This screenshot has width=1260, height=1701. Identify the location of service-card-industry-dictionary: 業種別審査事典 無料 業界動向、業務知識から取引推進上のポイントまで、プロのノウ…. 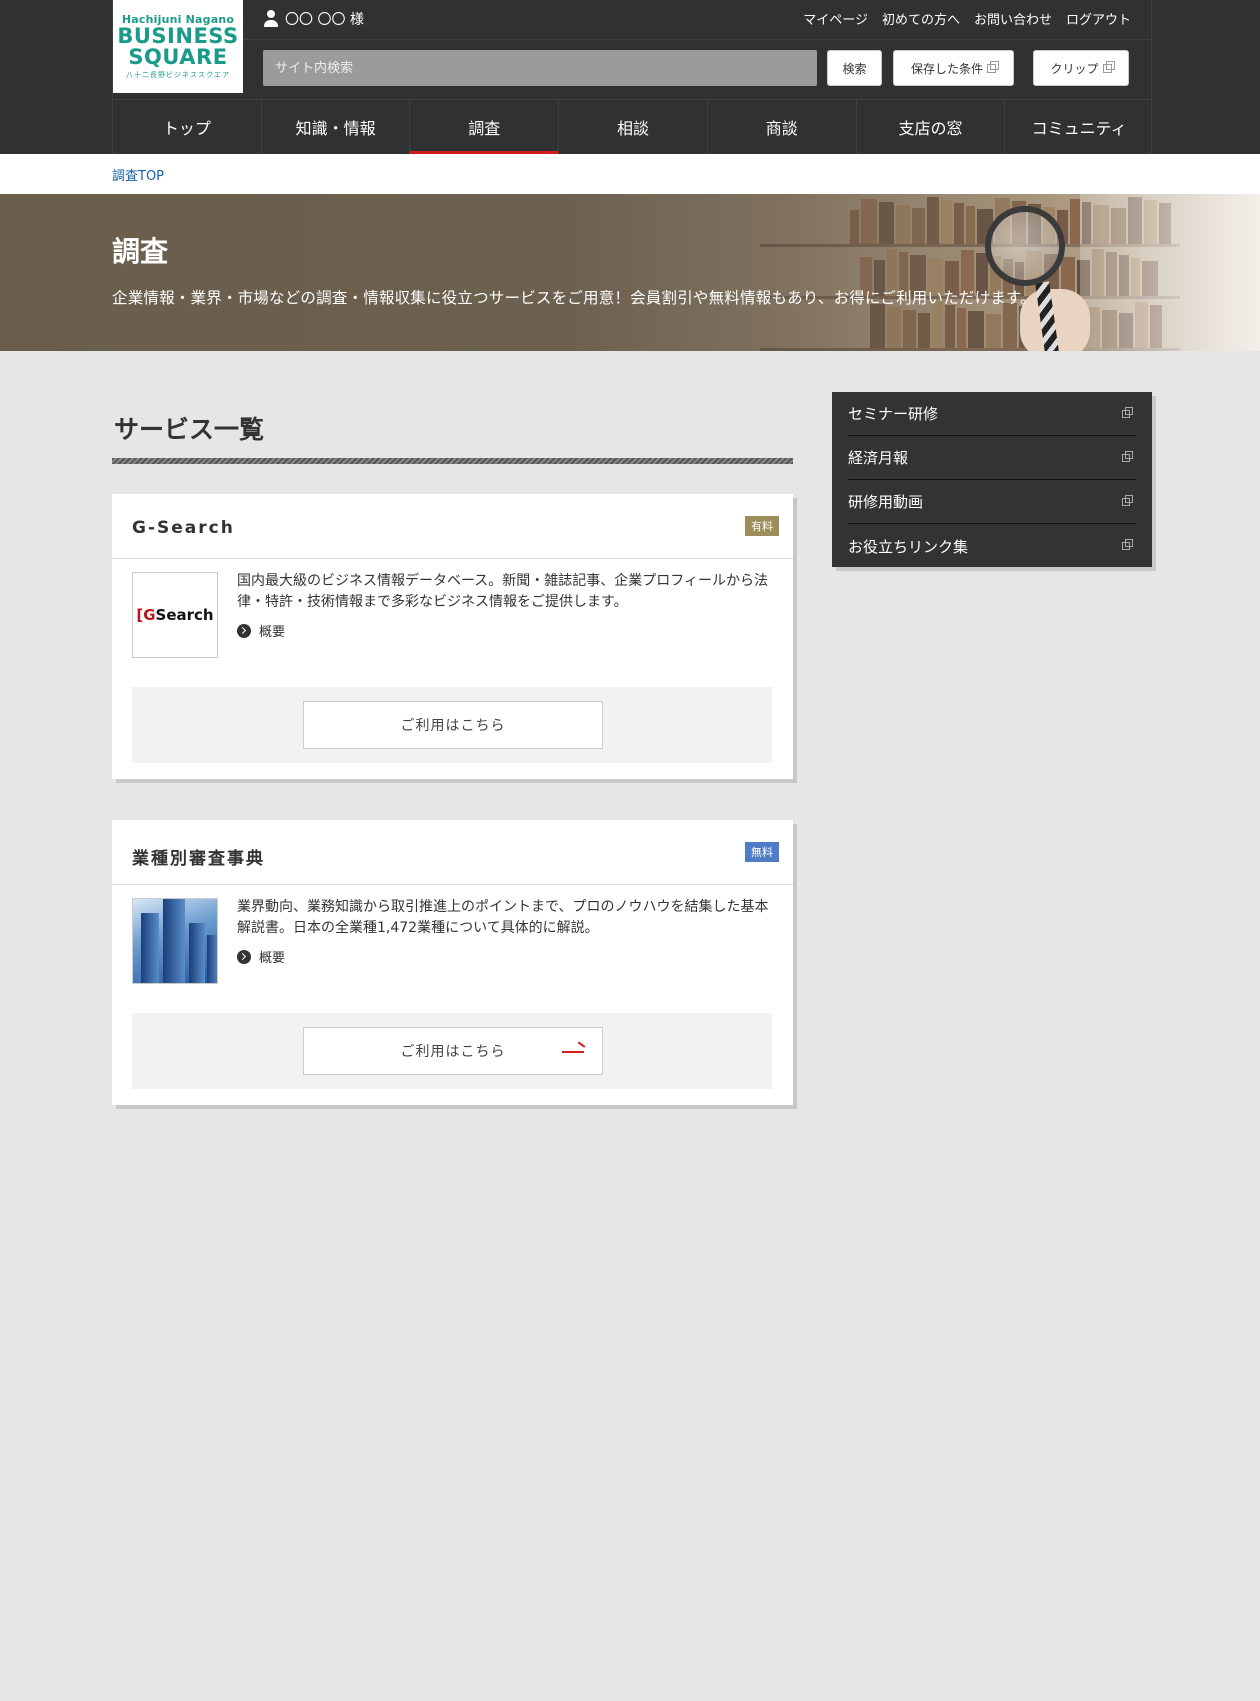
(452, 962).